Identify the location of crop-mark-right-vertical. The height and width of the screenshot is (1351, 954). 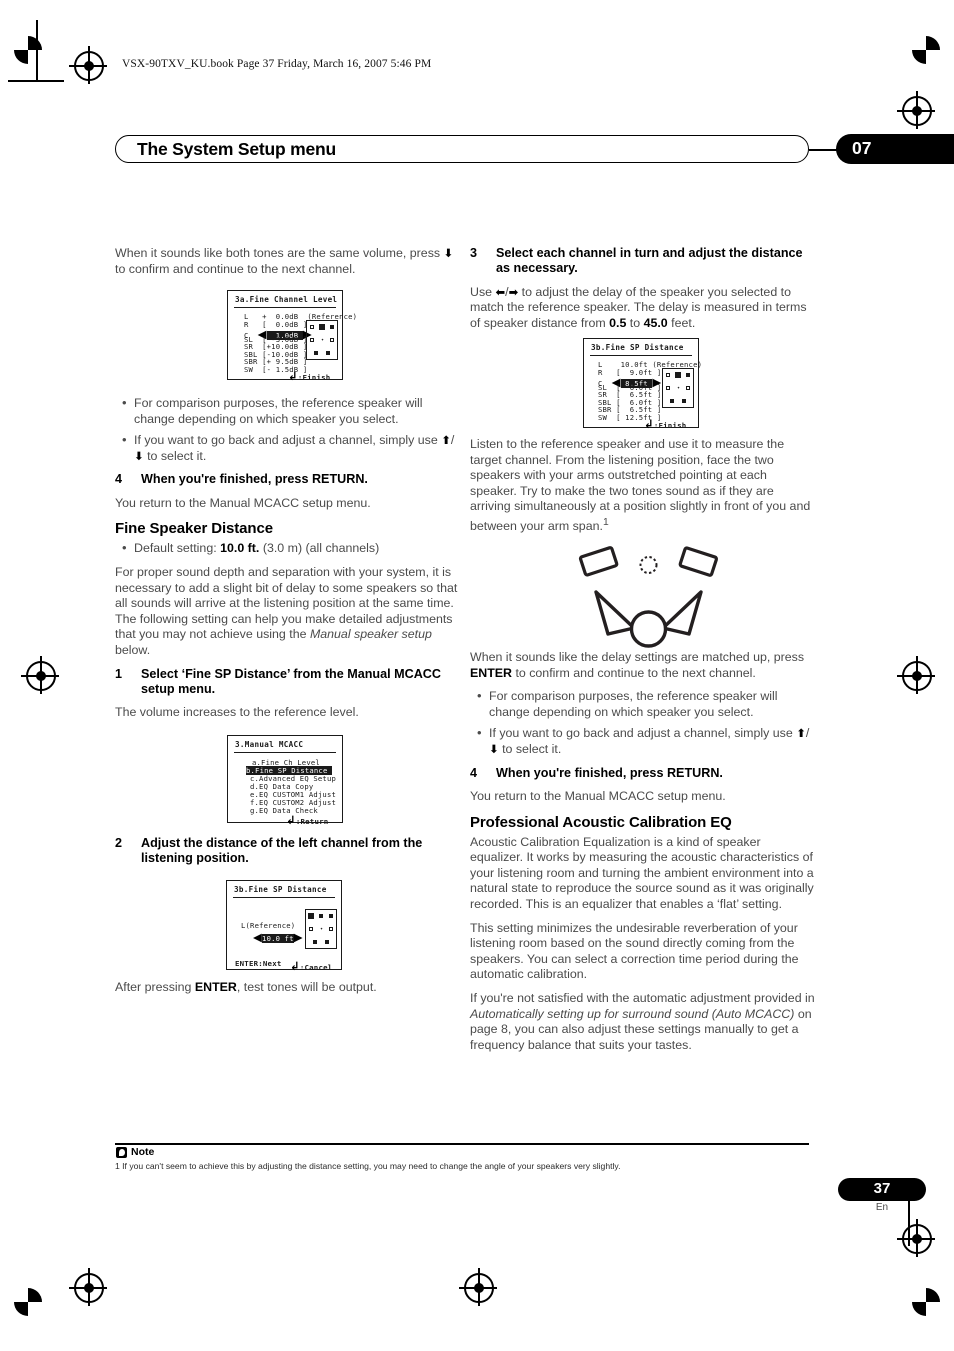
(909, 1218).